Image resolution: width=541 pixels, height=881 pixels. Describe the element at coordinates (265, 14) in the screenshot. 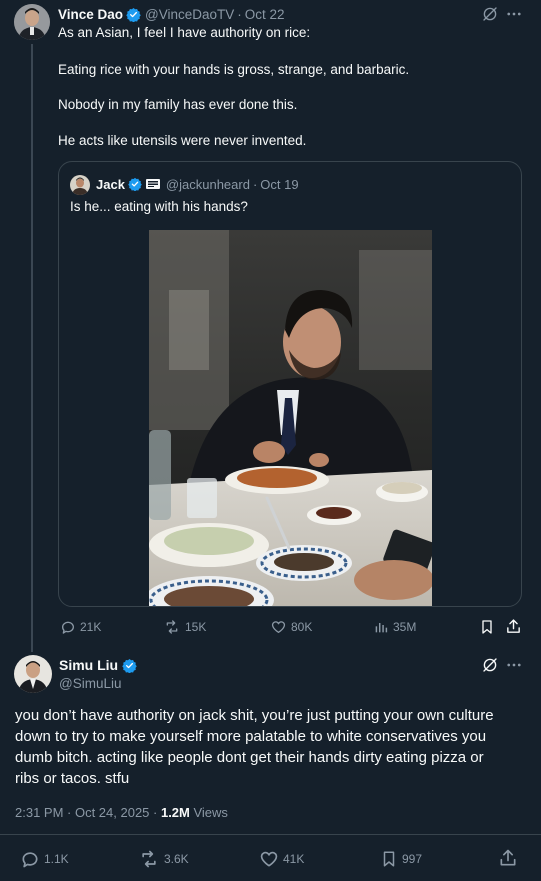

I see `tweet-date: Oct 22` at that location.